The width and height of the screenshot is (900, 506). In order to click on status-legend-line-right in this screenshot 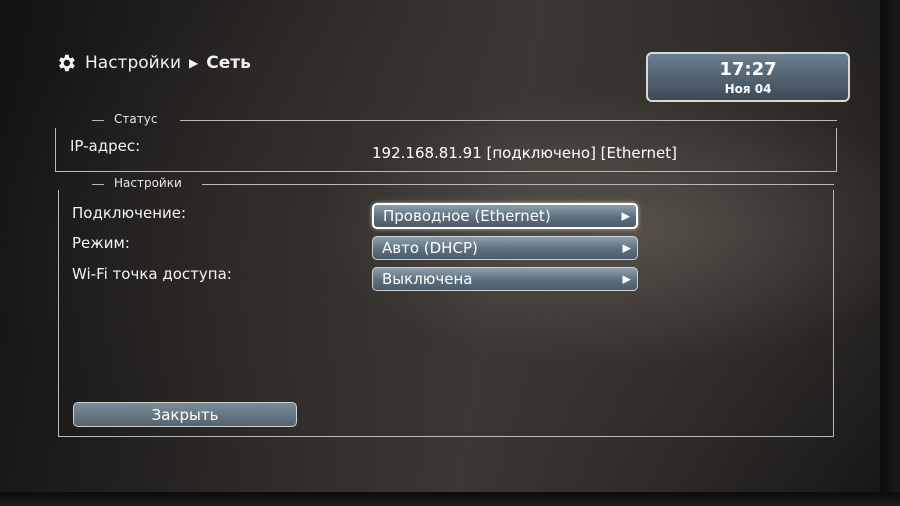, I will do `click(508, 120)`.